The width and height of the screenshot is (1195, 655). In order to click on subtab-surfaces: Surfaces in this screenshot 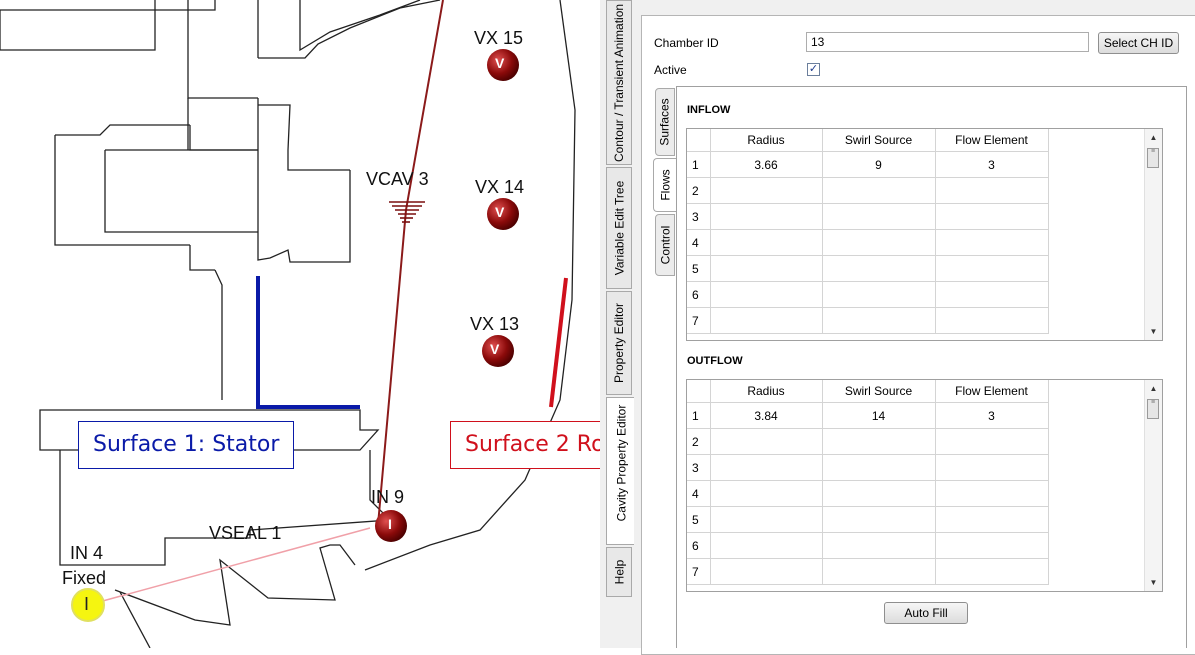, I will do `click(665, 122)`.